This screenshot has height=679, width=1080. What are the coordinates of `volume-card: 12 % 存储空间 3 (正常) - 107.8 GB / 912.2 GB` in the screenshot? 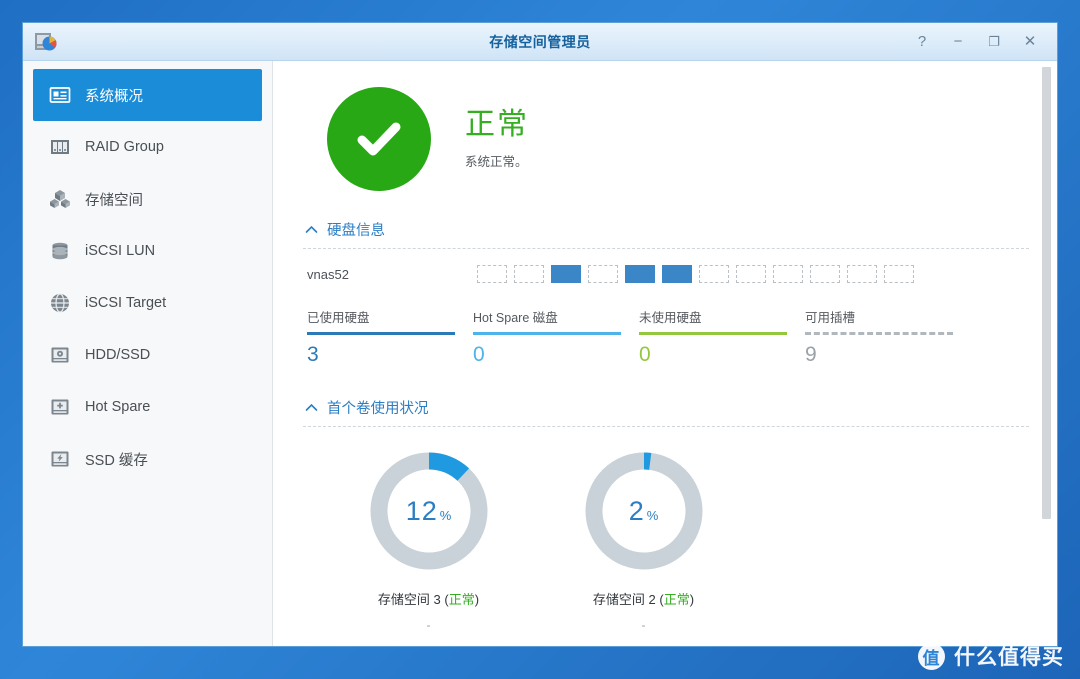 It's located at (428, 547).